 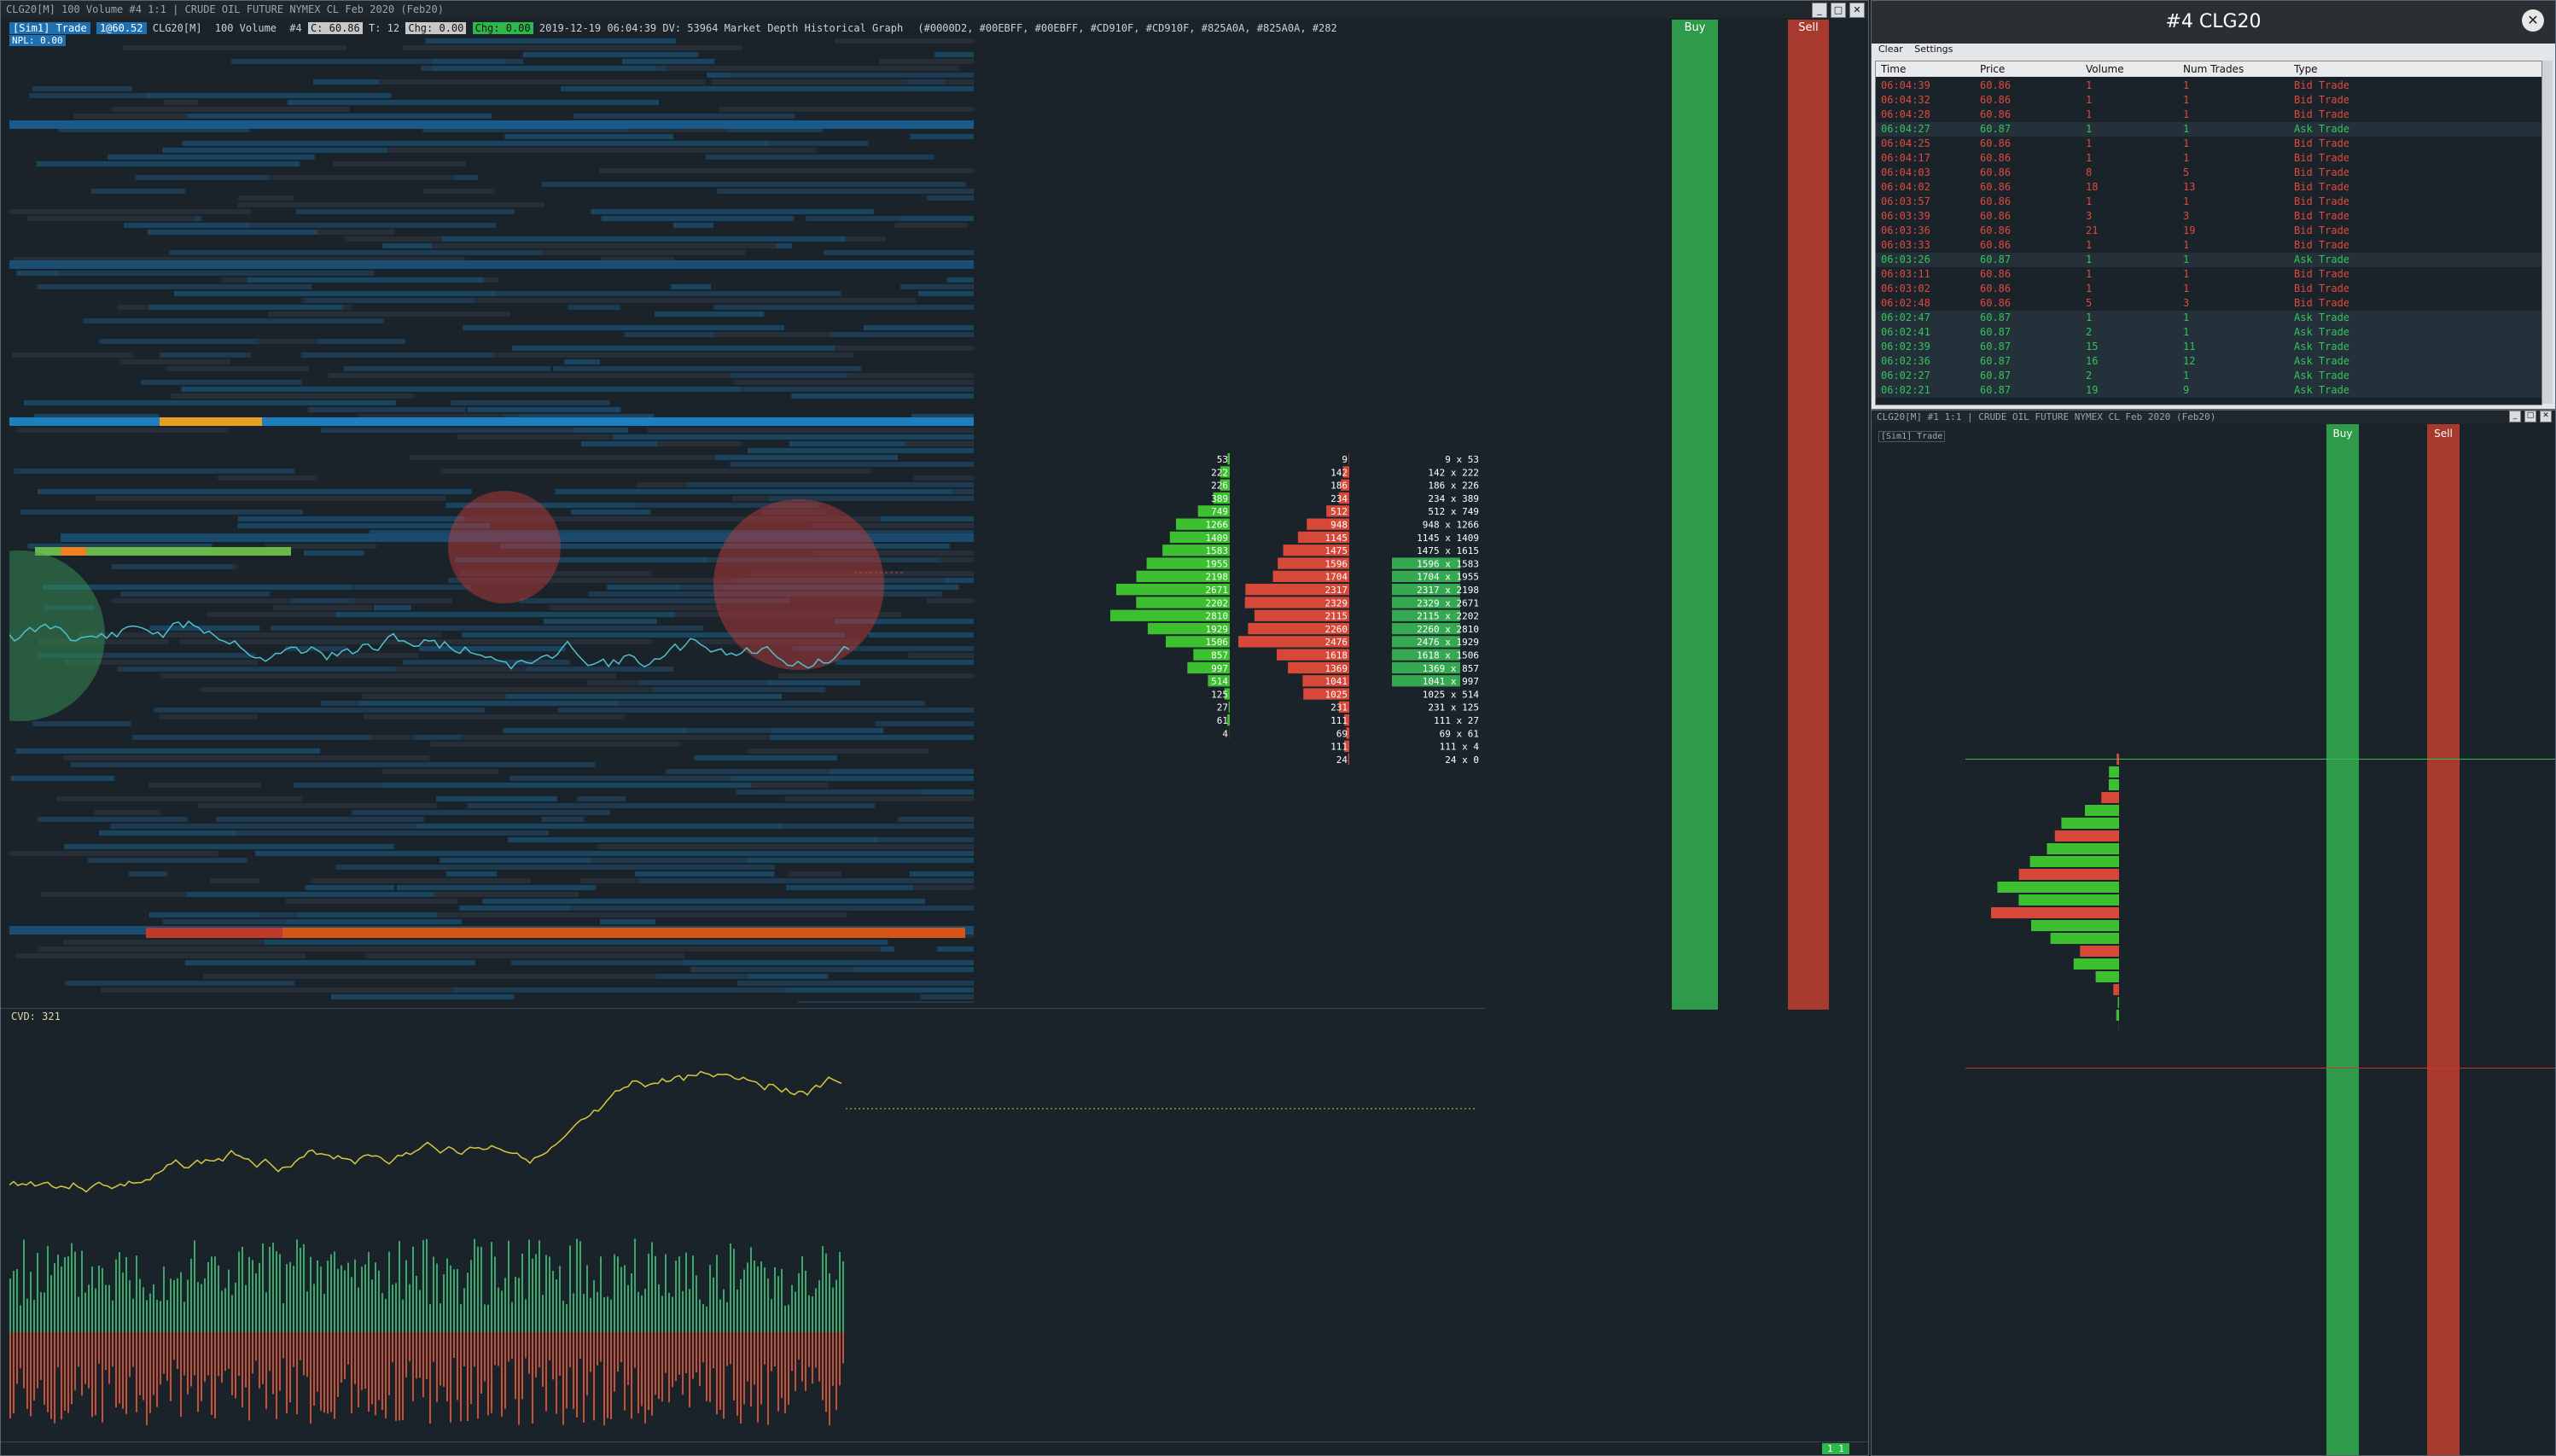 I want to click on ts-row: 06:02:47 60.87 1 1 Ask Trade, so click(x=2208, y=318).